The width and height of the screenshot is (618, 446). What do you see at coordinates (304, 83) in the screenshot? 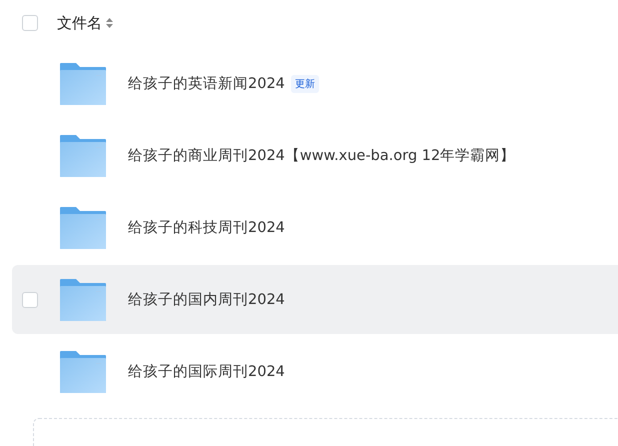
I see `update-tag: 更新` at bounding box center [304, 83].